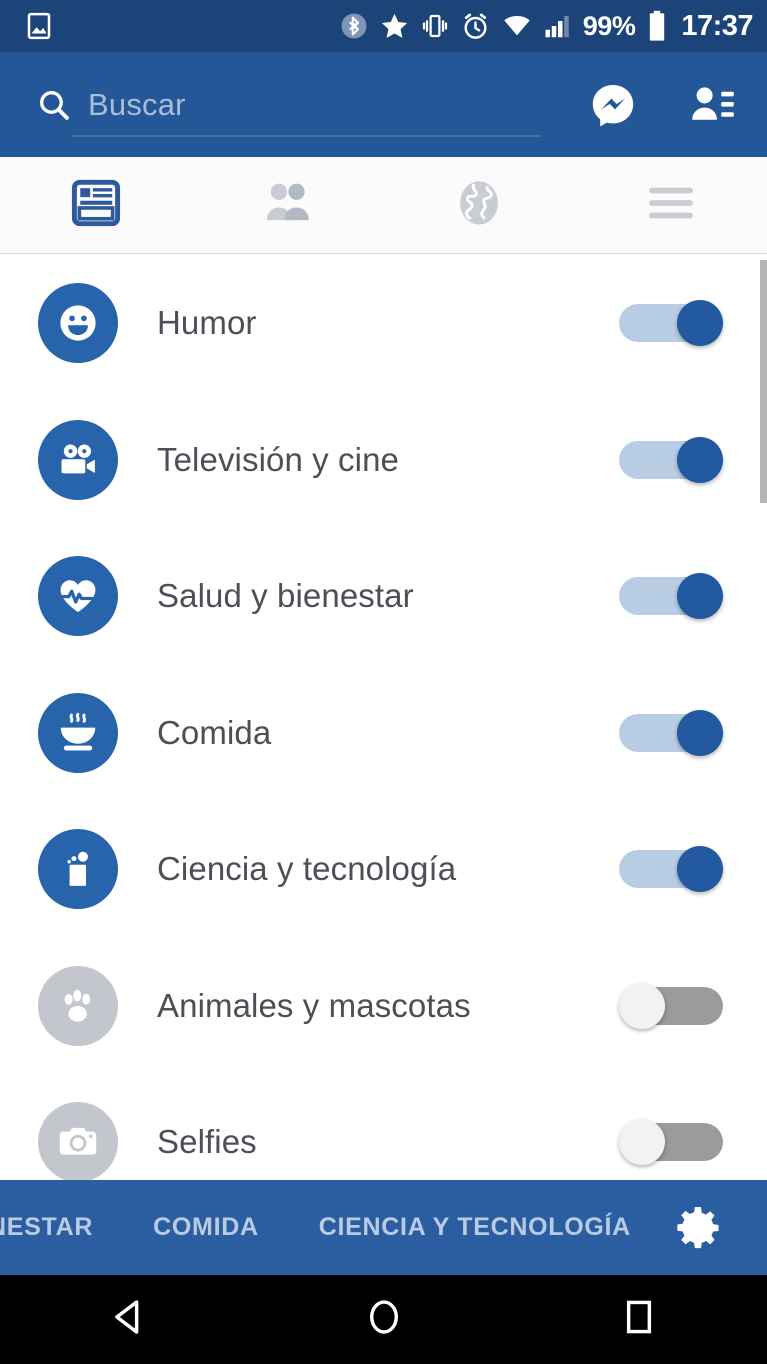  I want to click on list-item: Ciencia y tecnología, so click(383, 869).